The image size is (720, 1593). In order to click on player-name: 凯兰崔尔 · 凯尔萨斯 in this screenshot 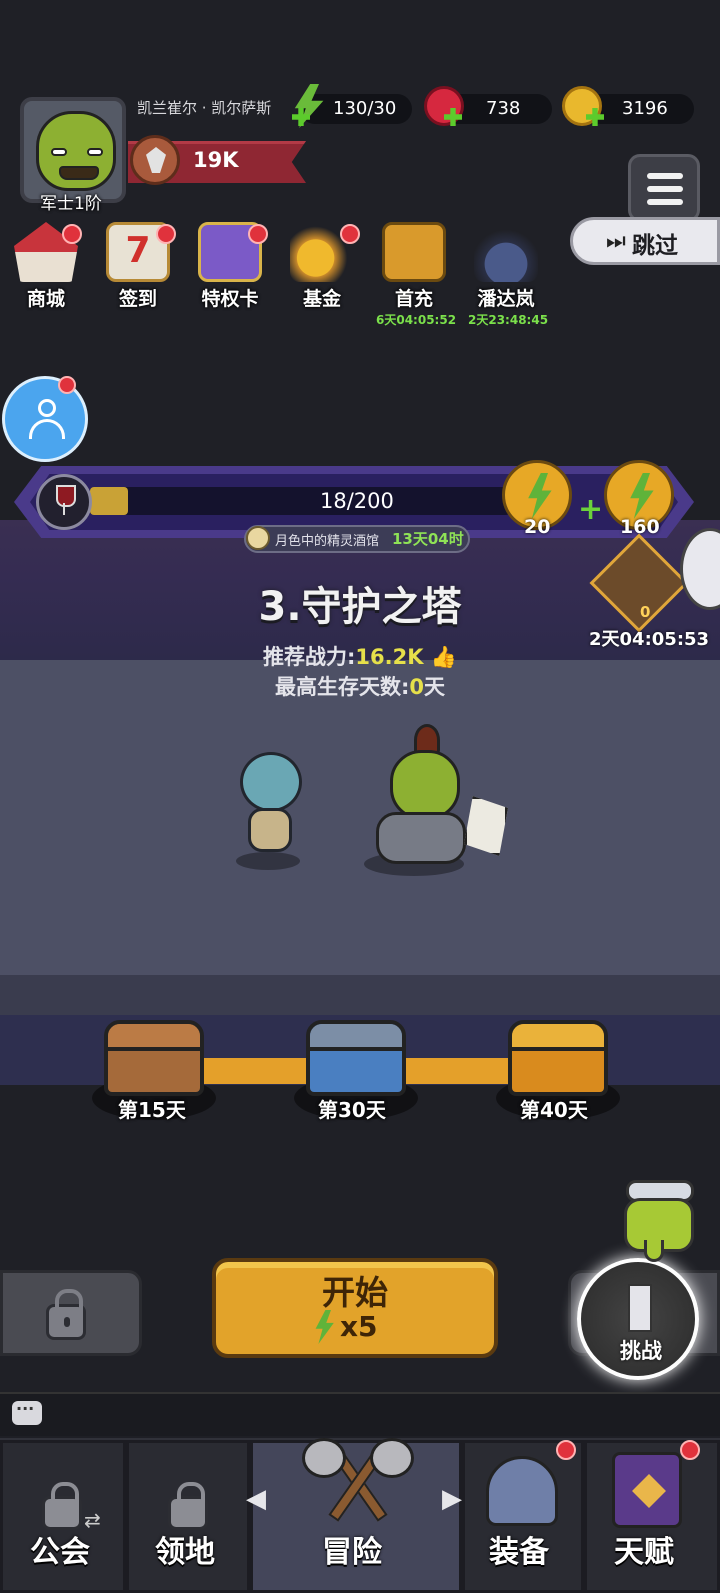, I will do `click(204, 108)`.